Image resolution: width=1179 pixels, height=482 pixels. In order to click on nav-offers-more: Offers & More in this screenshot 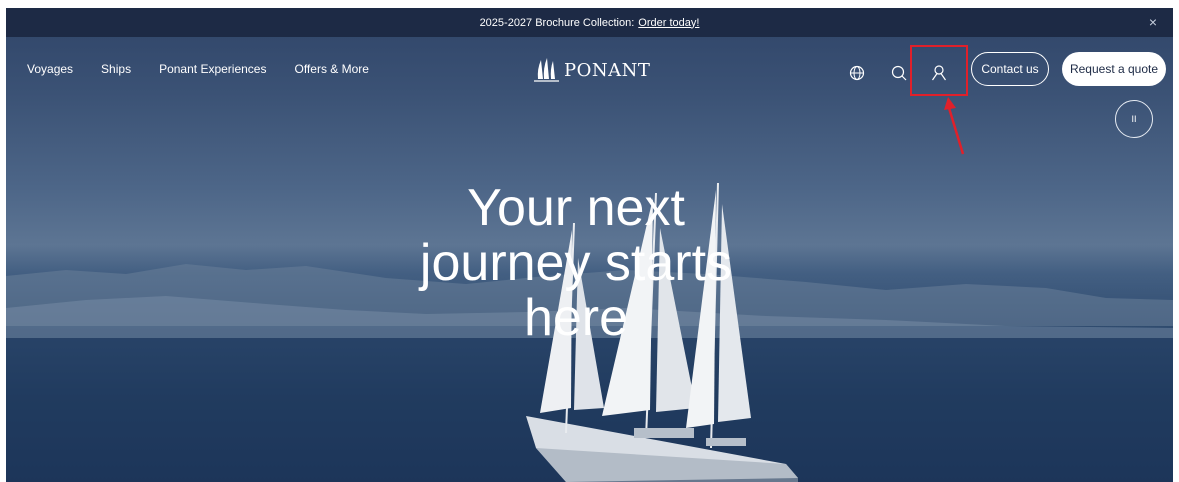, I will do `click(331, 69)`.